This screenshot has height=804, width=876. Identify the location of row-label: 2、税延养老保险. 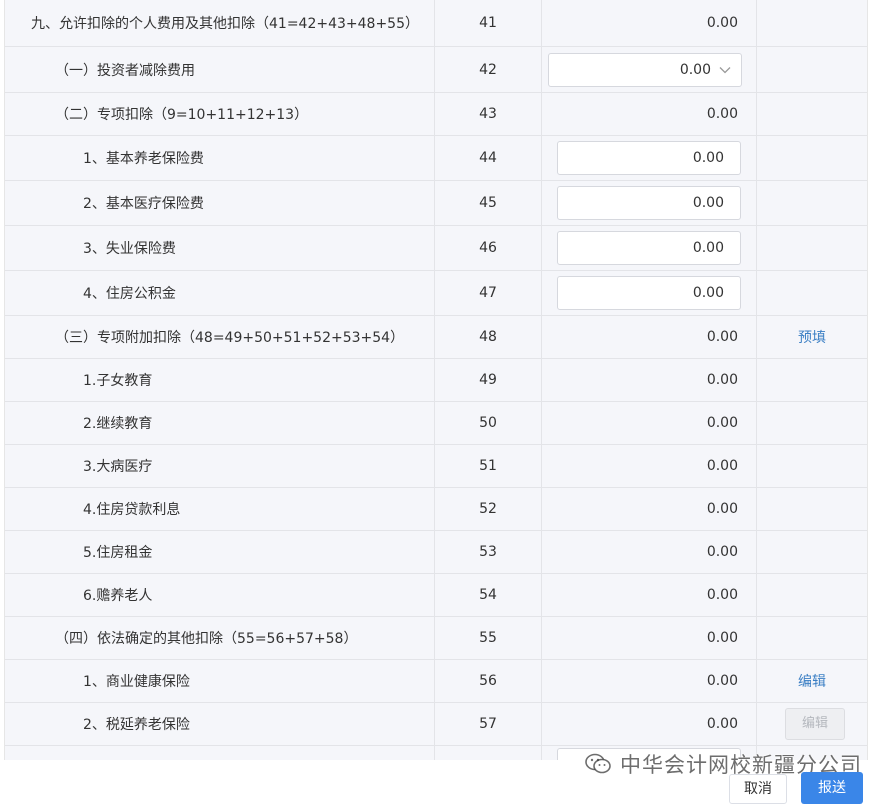
(136, 725).